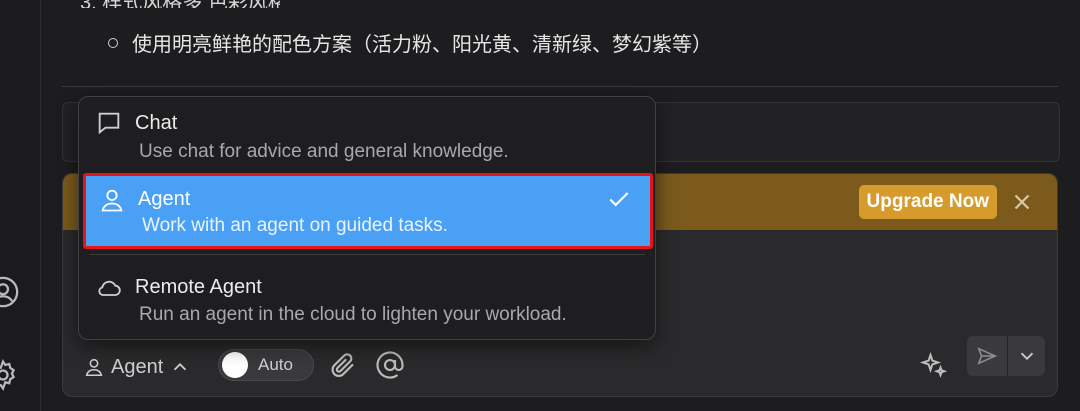 Image resolution: width=1080 pixels, height=411 pixels. What do you see at coordinates (109, 288) in the screenshot?
I see `cloud-icon` at bounding box center [109, 288].